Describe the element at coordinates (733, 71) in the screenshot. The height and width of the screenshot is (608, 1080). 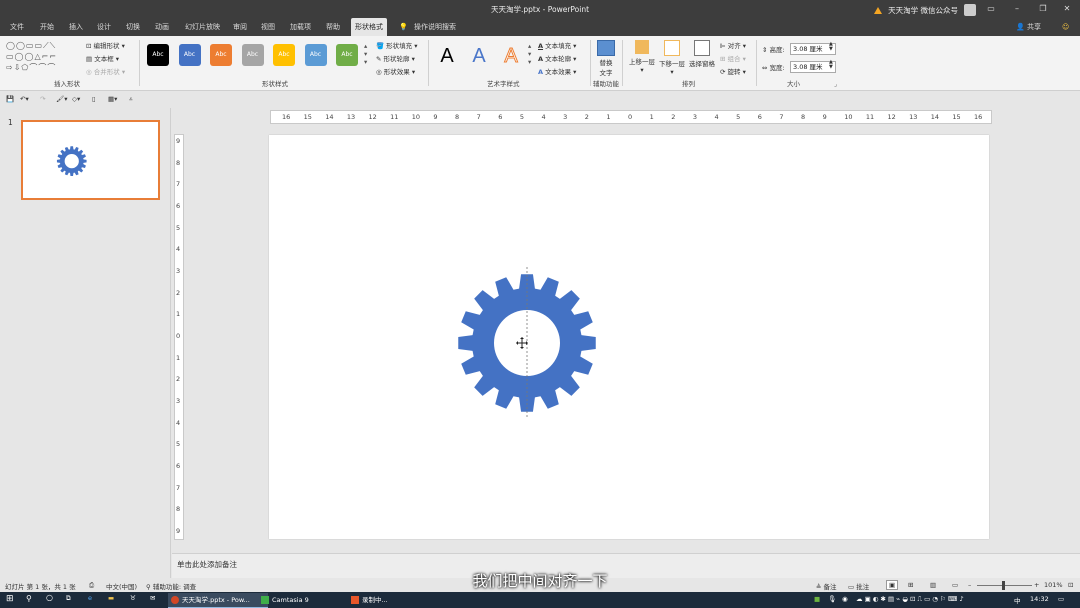
I see `rotate-button: ⟳ 旋转 ▾` at that location.